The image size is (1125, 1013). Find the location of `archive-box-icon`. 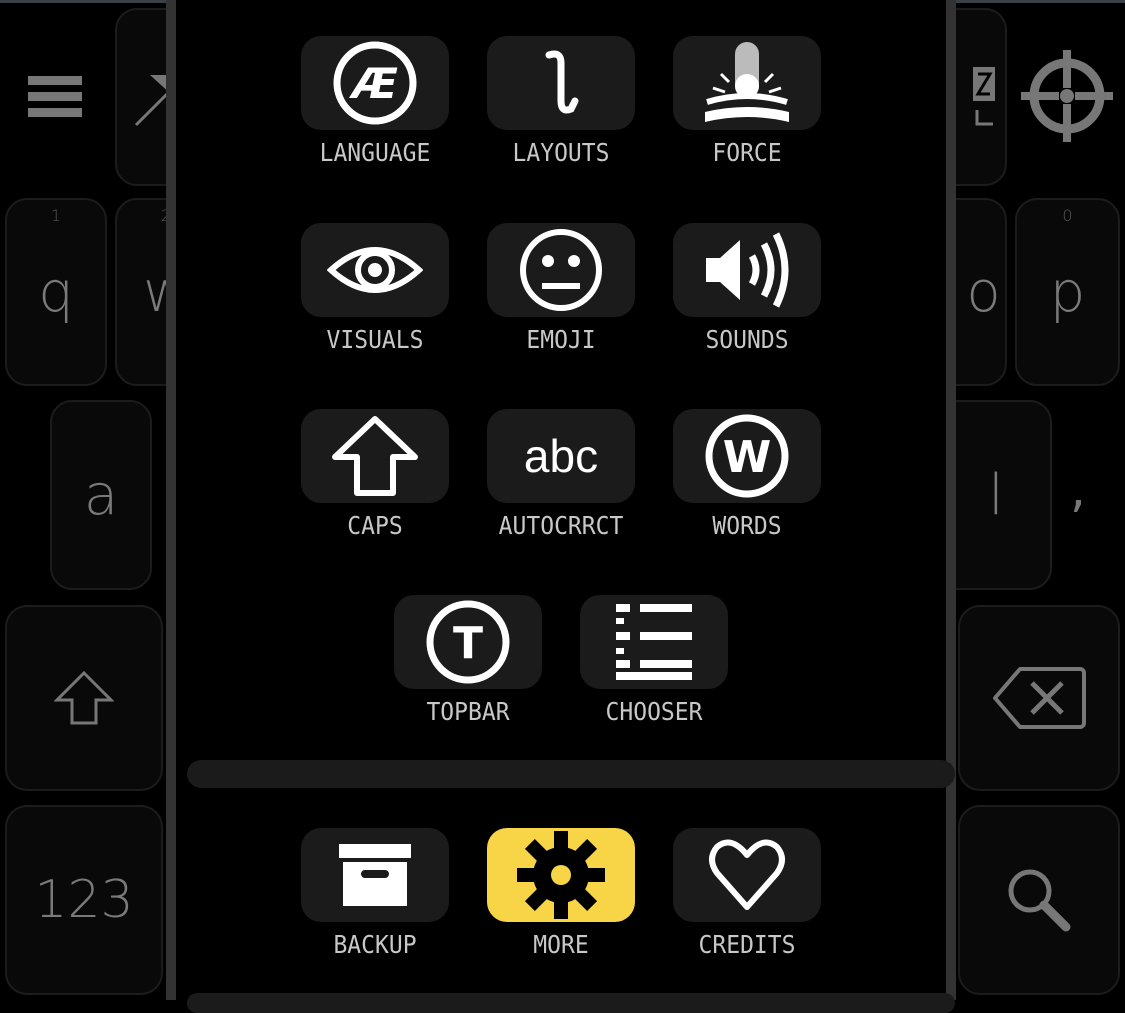

archive-box-icon is located at coordinates (375, 875).